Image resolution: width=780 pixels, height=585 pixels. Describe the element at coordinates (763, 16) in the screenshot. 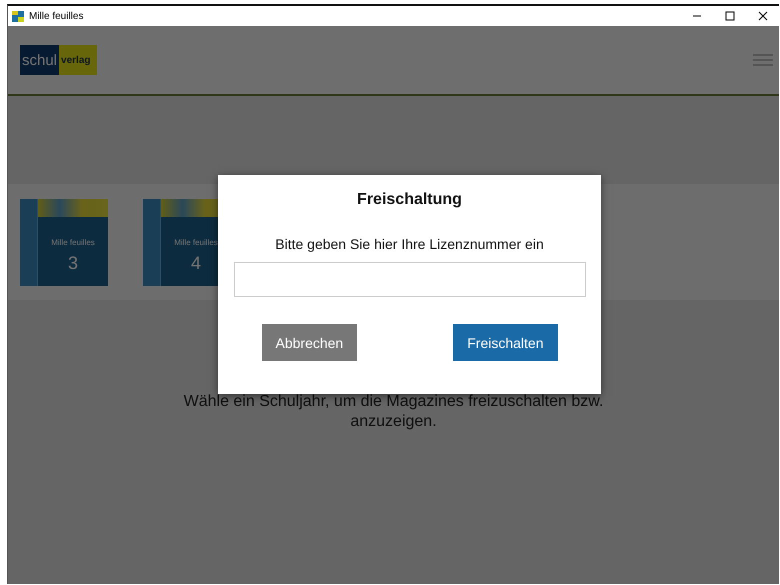

I see `close-icon` at that location.